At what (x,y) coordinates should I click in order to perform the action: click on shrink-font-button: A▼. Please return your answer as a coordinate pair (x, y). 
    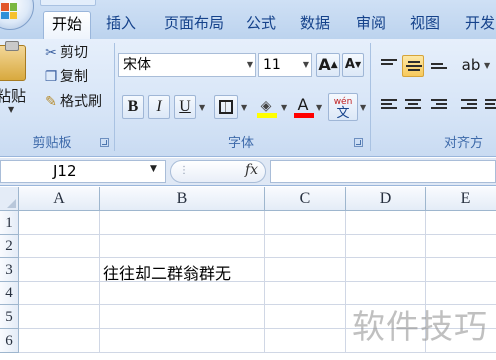
    Looking at the image, I should click on (353, 65).